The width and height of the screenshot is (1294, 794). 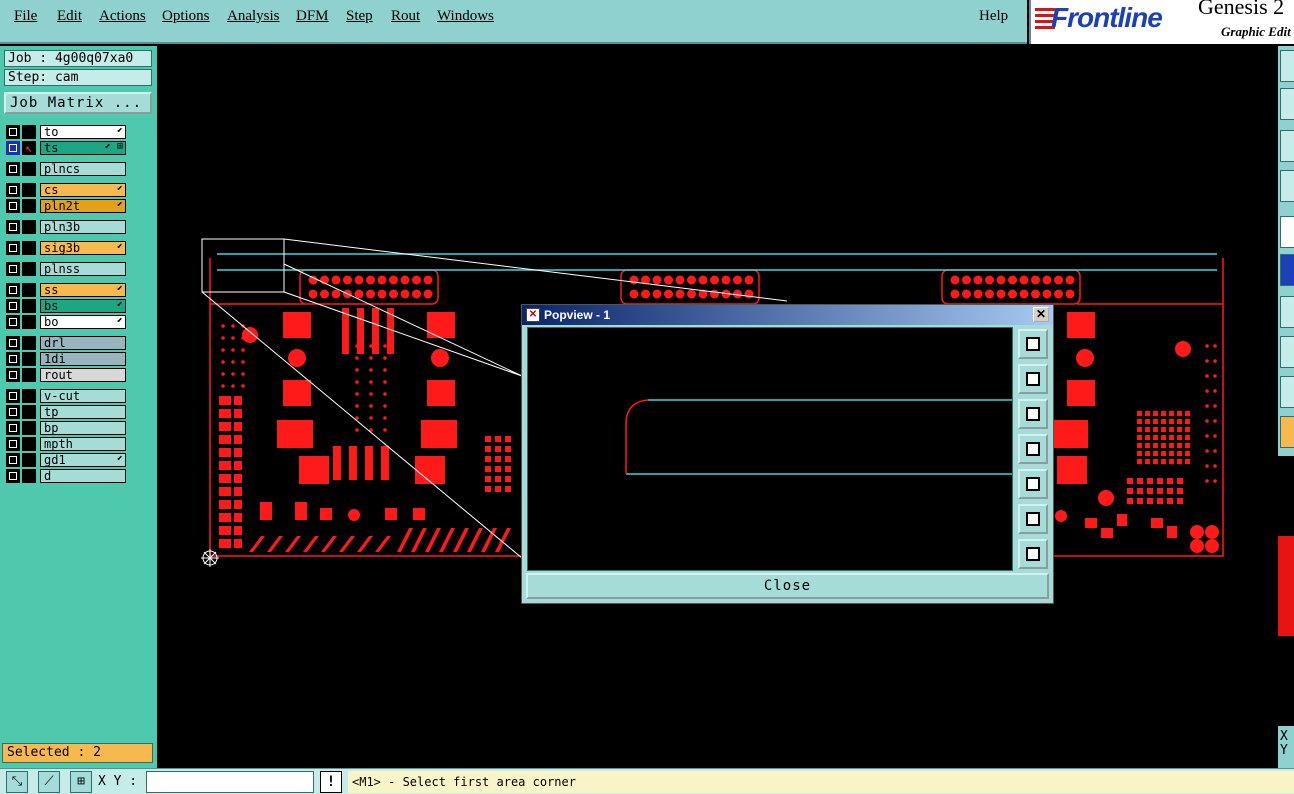 I want to click on layer-name: plnss, so click(x=83, y=269).